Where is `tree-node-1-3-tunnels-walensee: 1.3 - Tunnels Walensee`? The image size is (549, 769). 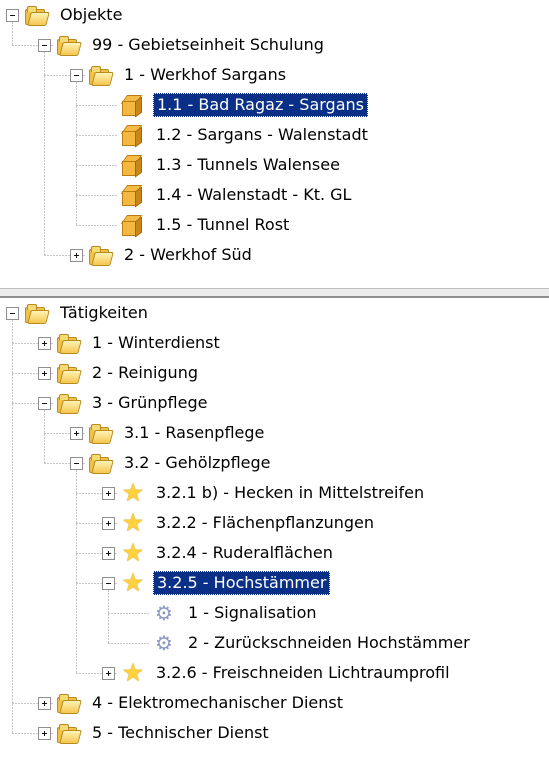
tree-node-1-3-tunnels-walensee: 1.3 - Tunnels Walensee is located at coordinates (274, 165).